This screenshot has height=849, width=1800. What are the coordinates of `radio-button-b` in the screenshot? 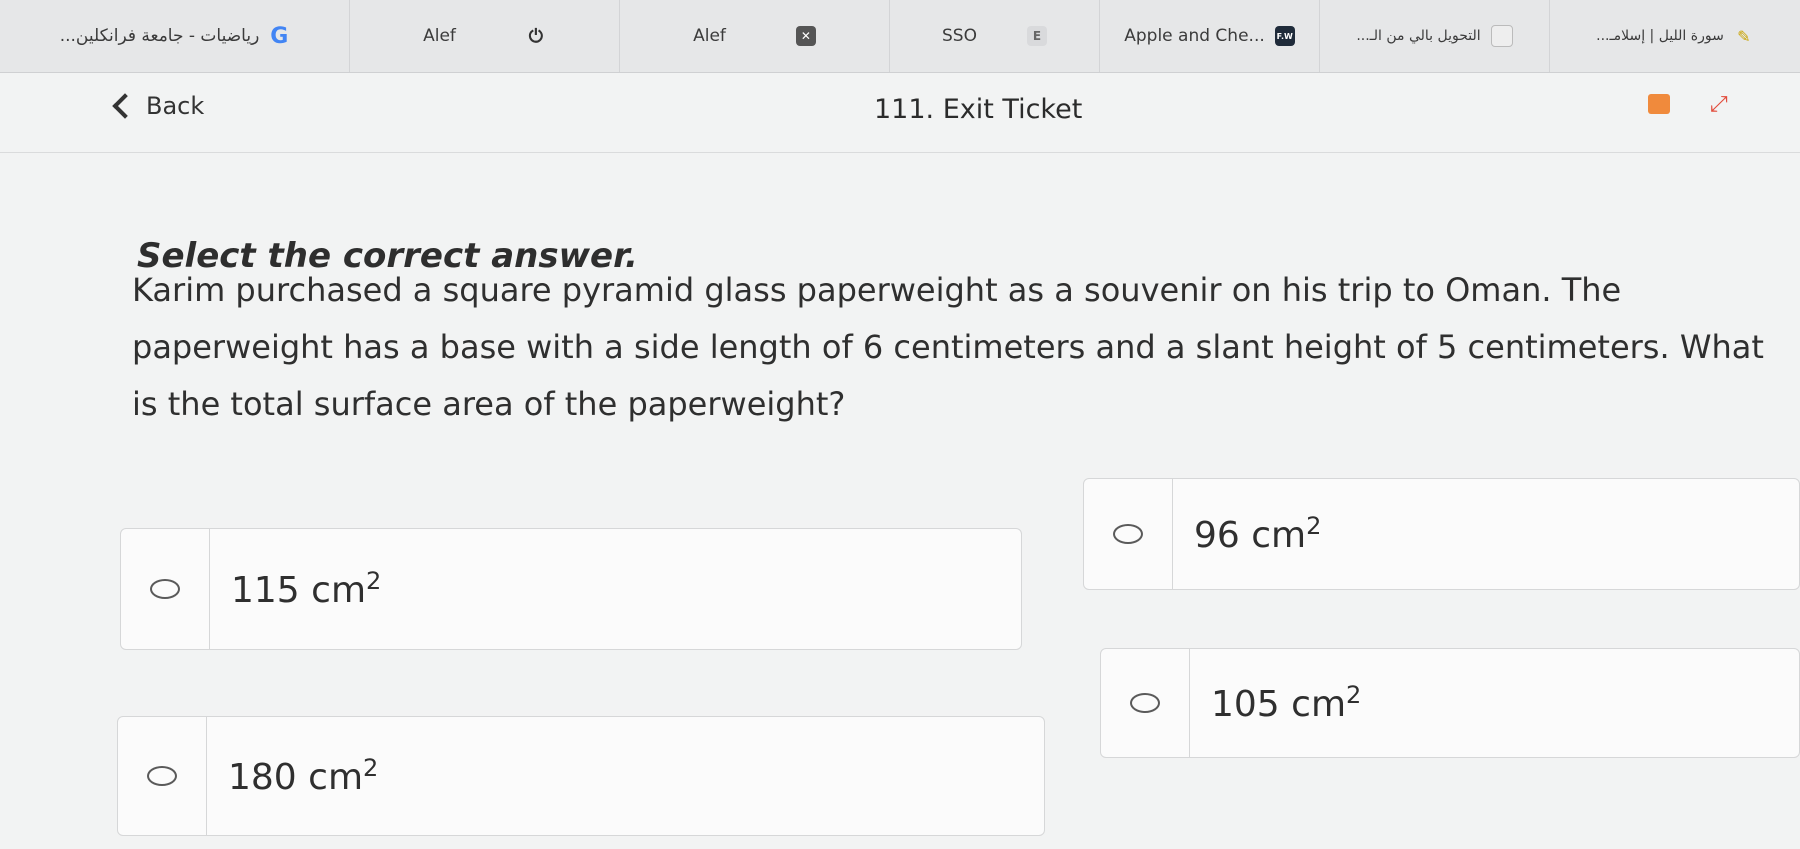 It's located at (1128, 534).